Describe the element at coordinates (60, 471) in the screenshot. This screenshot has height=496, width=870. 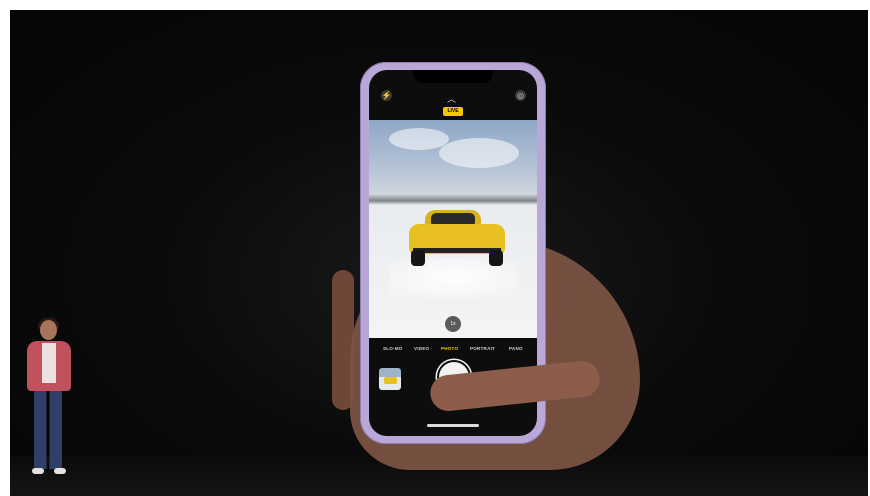
I see `presenter-shoe-right` at that location.